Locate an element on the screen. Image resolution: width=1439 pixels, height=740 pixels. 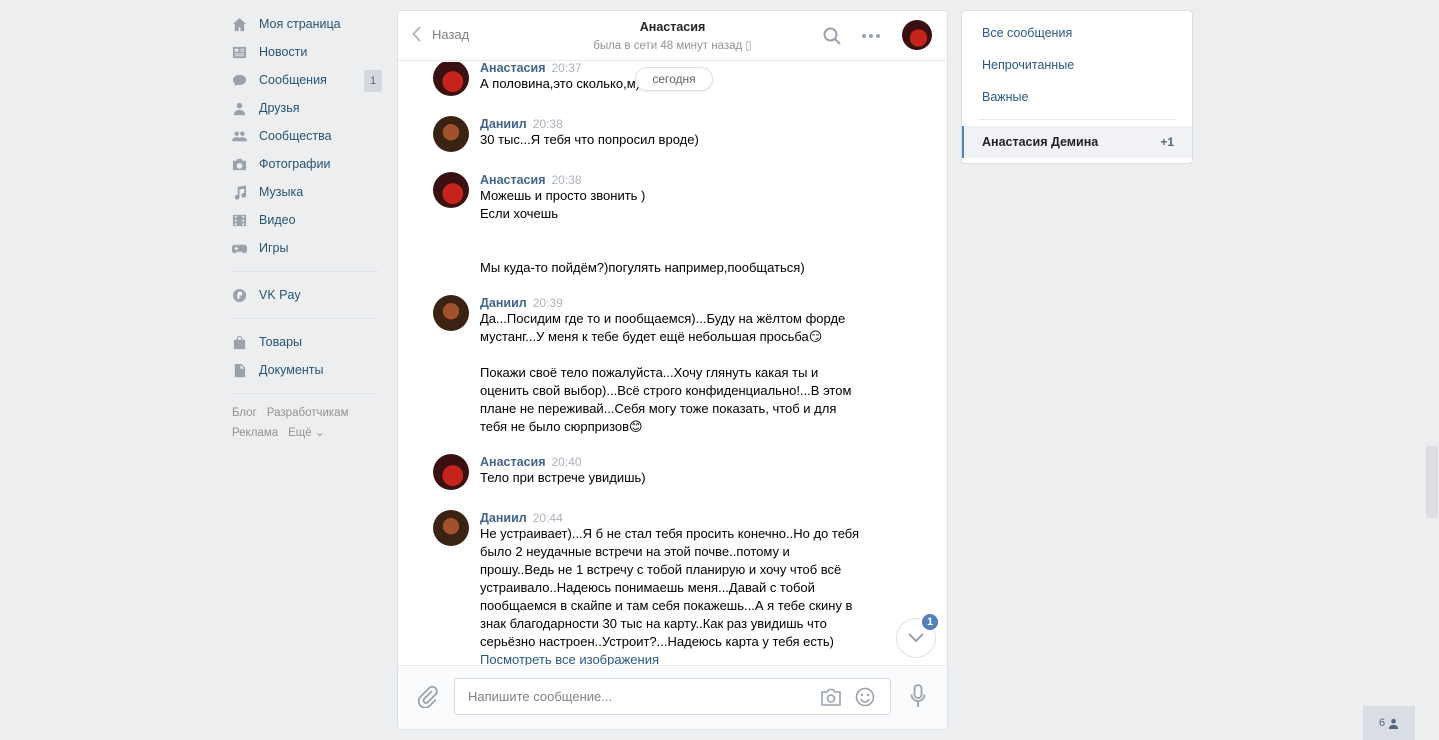
paperclip-icon is located at coordinates (427, 696).